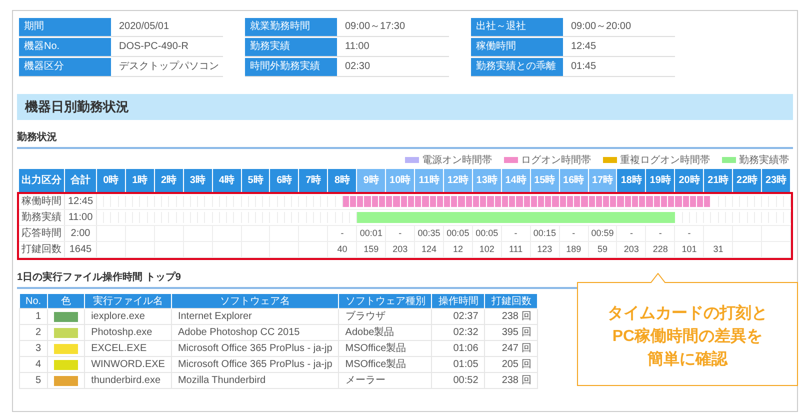 The height and width of the screenshot is (419, 810). Describe the element at coordinates (429, 180) in the screenshot. I see `hour-header: 11時` at that location.